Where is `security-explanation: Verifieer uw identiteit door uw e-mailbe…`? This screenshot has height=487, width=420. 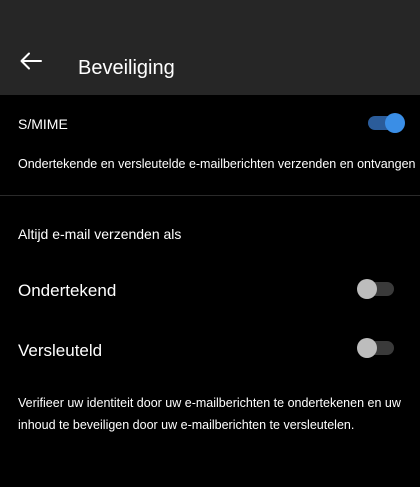
security-explanation: Verifieer uw identiteit door uw e-mailbe… is located at coordinates (209, 414).